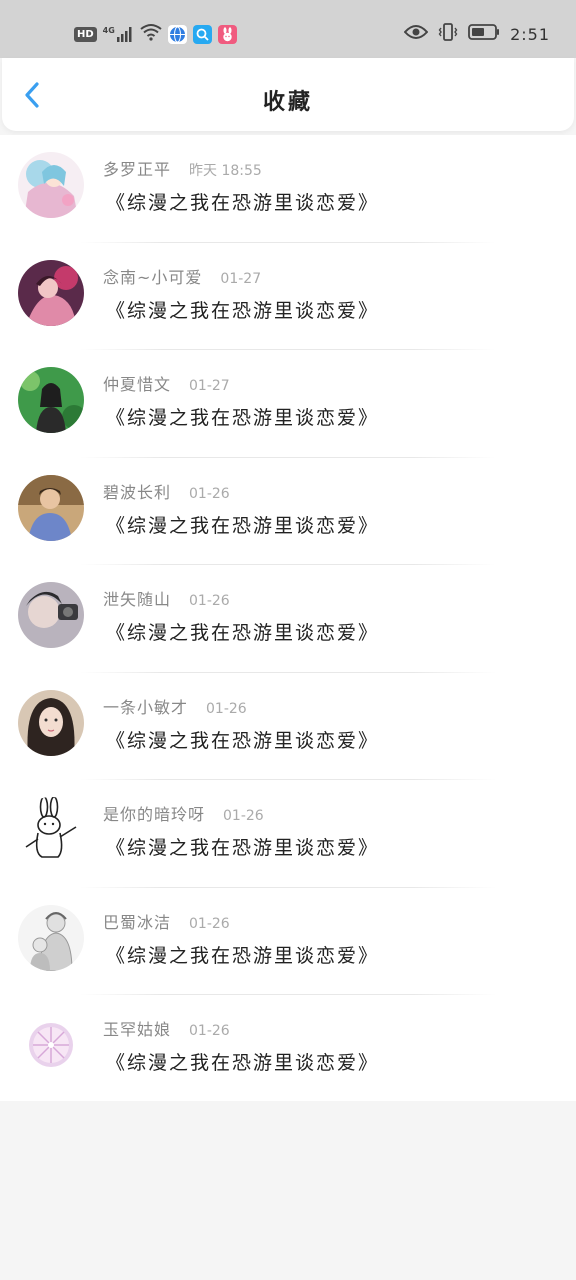 This screenshot has height=1280, width=576. What do you see at coordinates (448, 34) in the screenshot?
I see `vibrate-icon` at bounding box center [448, 34].